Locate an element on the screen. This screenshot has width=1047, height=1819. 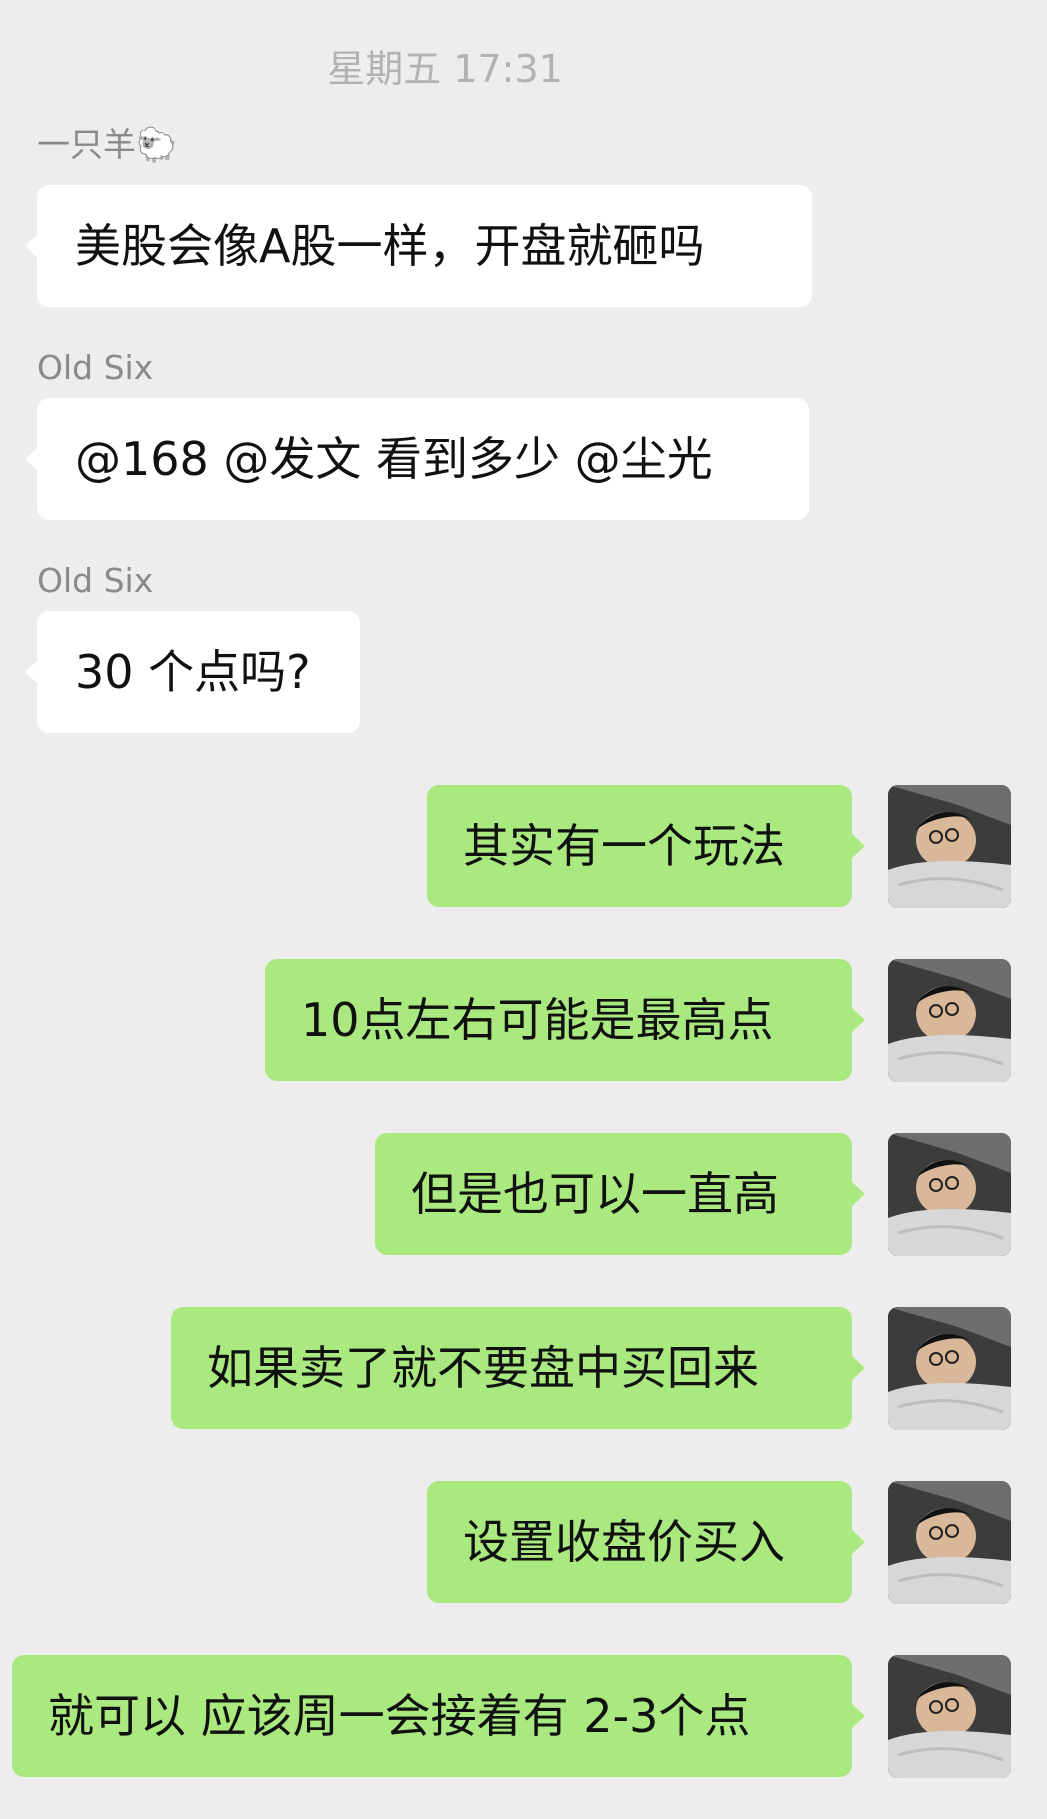
message-bubble: 10点左右可能是最高点 is located at coordinates (565, 1020).